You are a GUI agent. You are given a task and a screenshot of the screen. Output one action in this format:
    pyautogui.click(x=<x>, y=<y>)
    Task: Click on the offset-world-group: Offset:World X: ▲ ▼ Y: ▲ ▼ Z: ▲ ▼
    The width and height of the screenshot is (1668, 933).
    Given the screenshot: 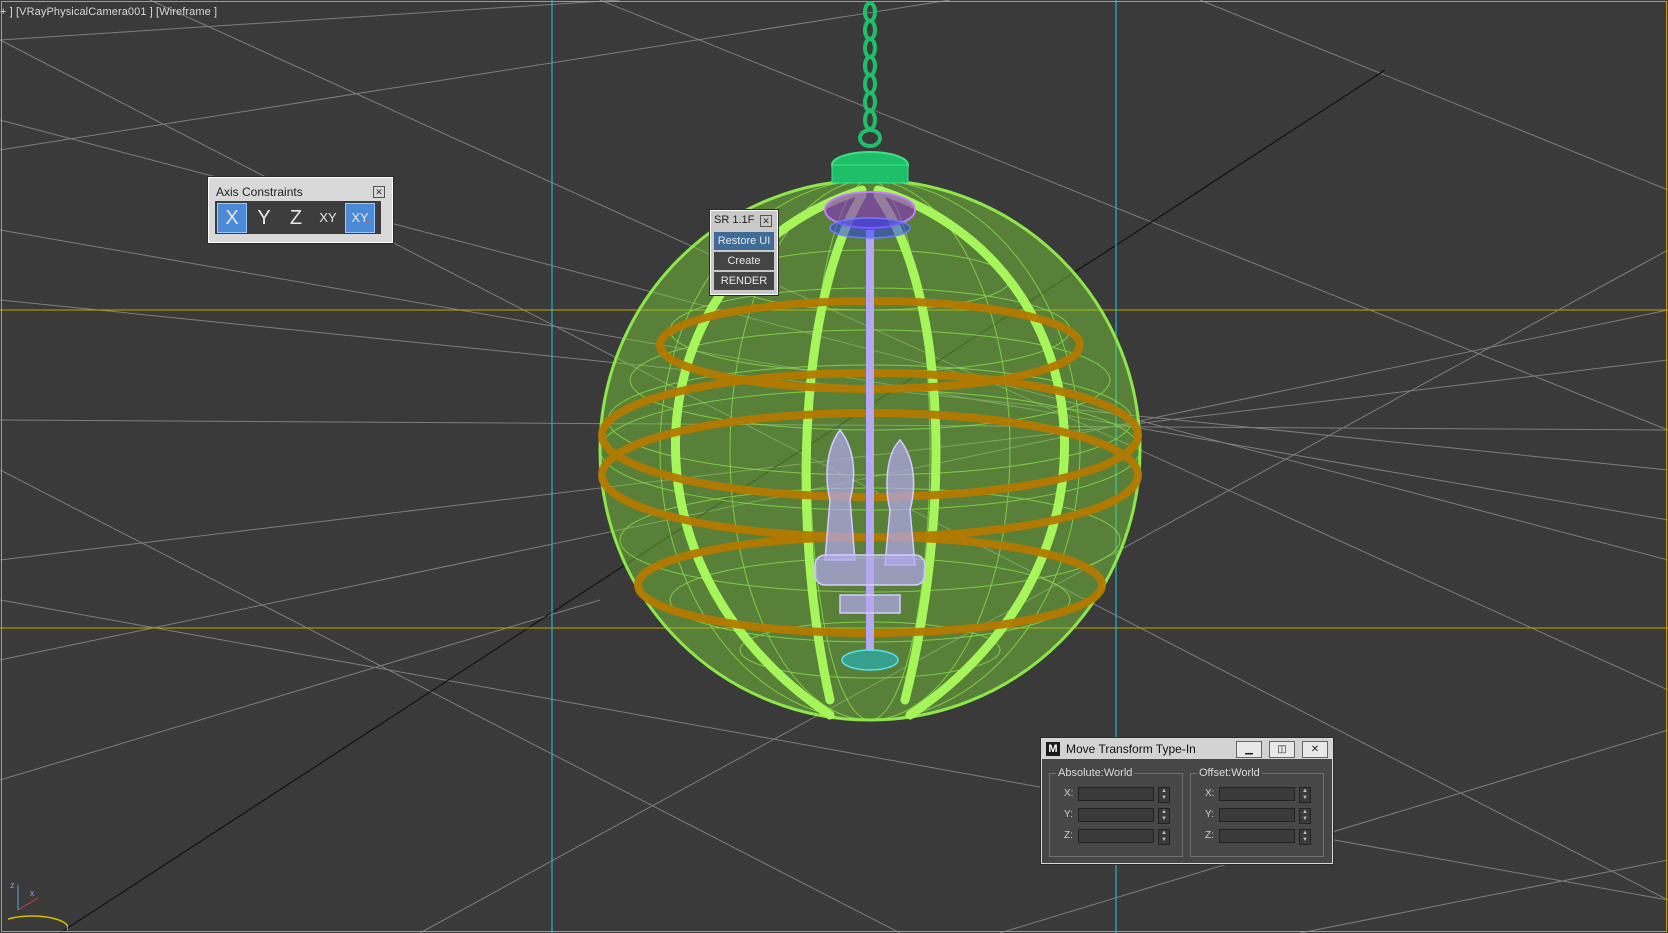 What is the action you would take?
    pyautogui.click(x=1257, y=812)
    